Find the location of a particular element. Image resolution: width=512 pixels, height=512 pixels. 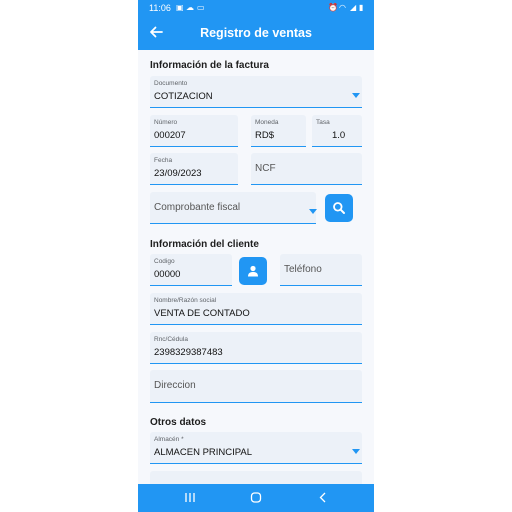

fiscal-voucher-dropdown: Comprobante fiscal is located at coordinates (233, 208).